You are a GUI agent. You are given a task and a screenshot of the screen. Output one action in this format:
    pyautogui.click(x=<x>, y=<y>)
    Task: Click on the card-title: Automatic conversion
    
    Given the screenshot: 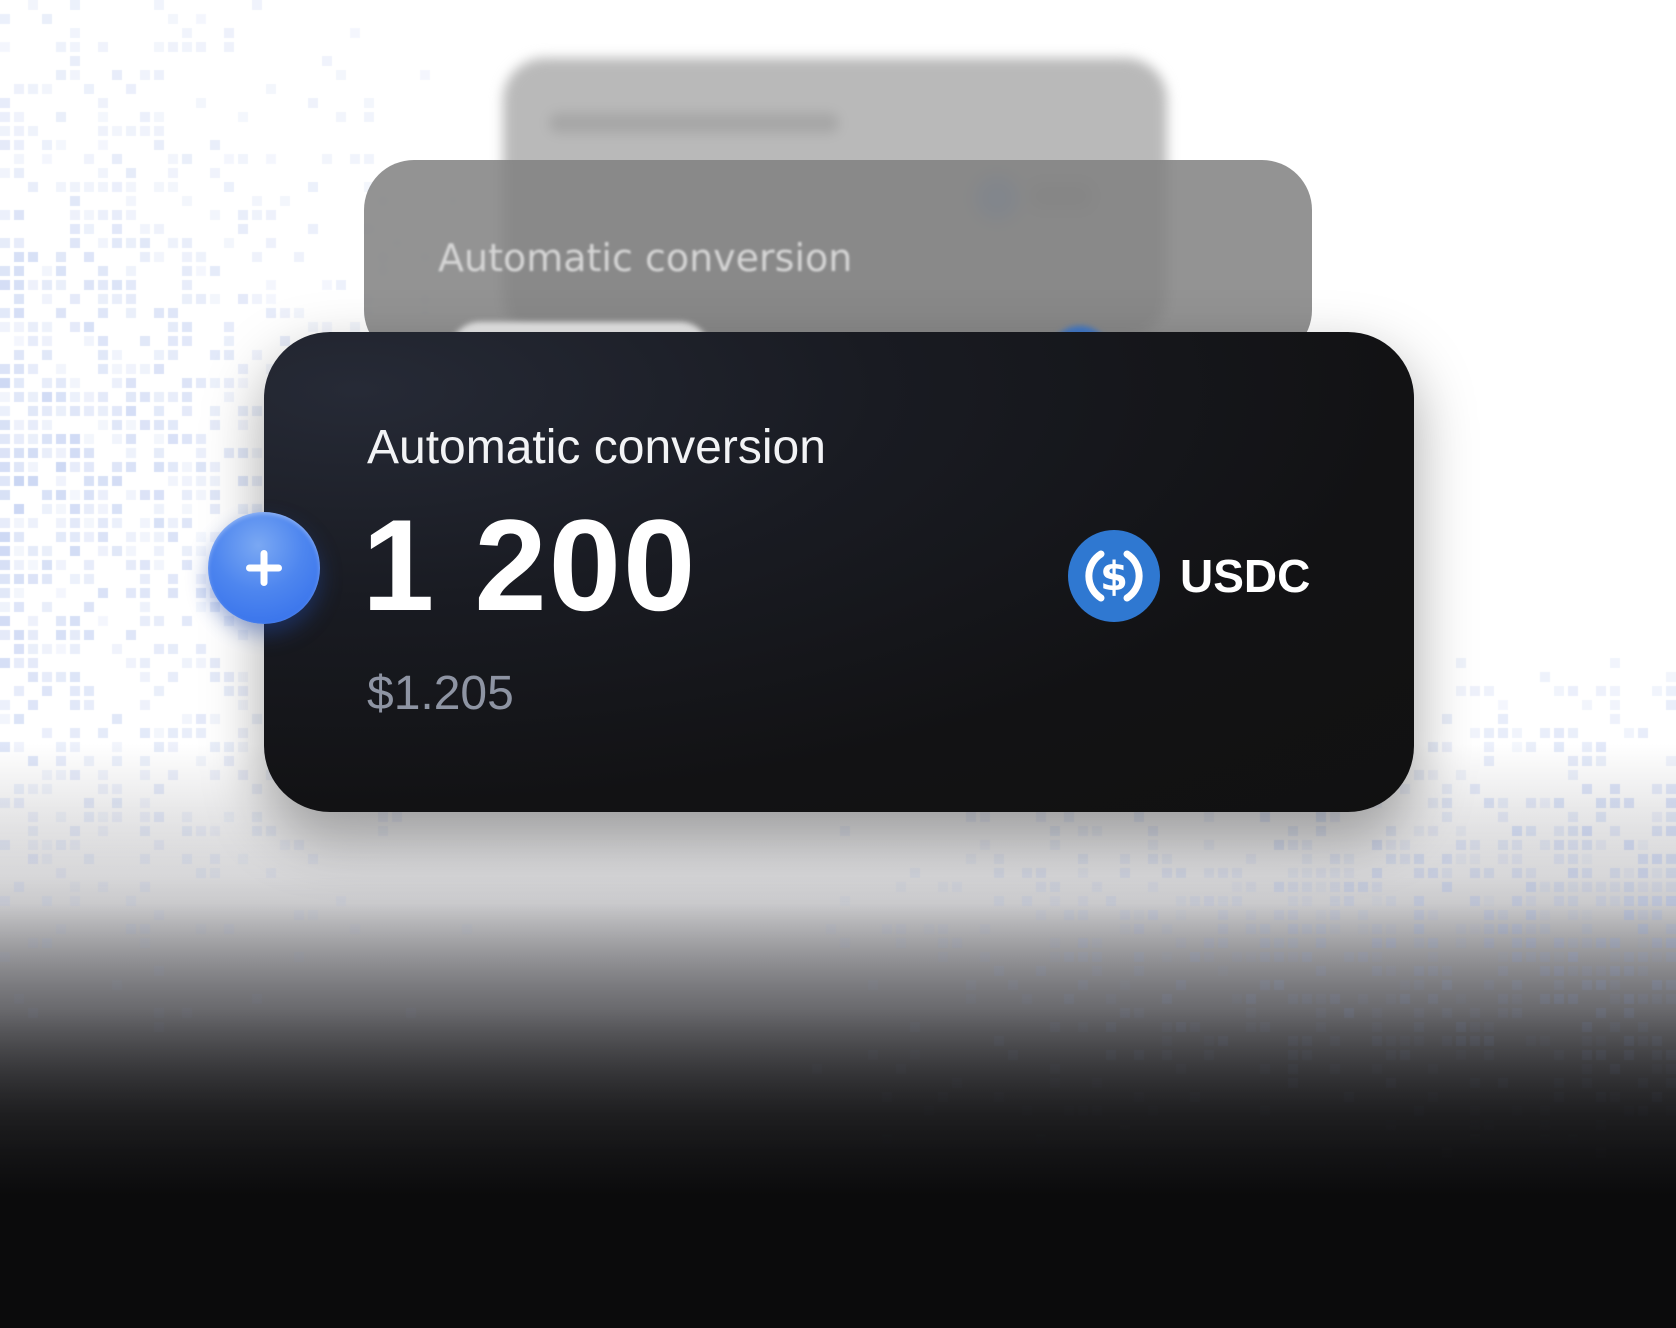 What is the action you would take?
    pyautogui.click(x=596, y=447)
    